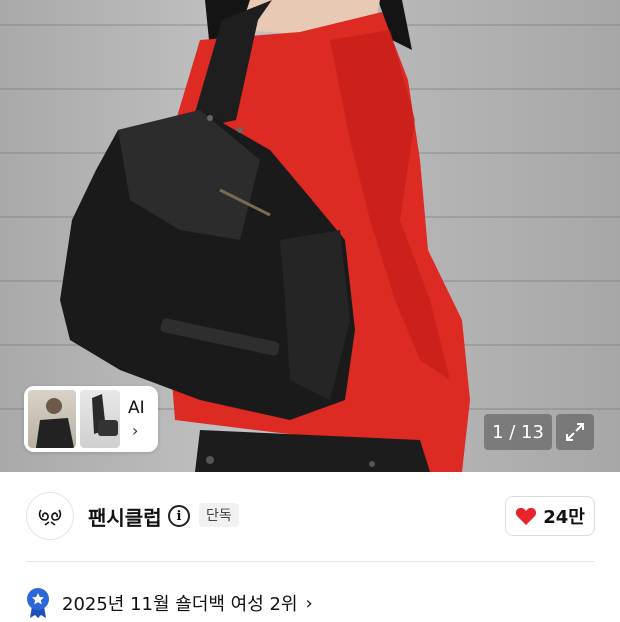 The image size is (620, 622). I want to click on expand-button, so click(575, 432).